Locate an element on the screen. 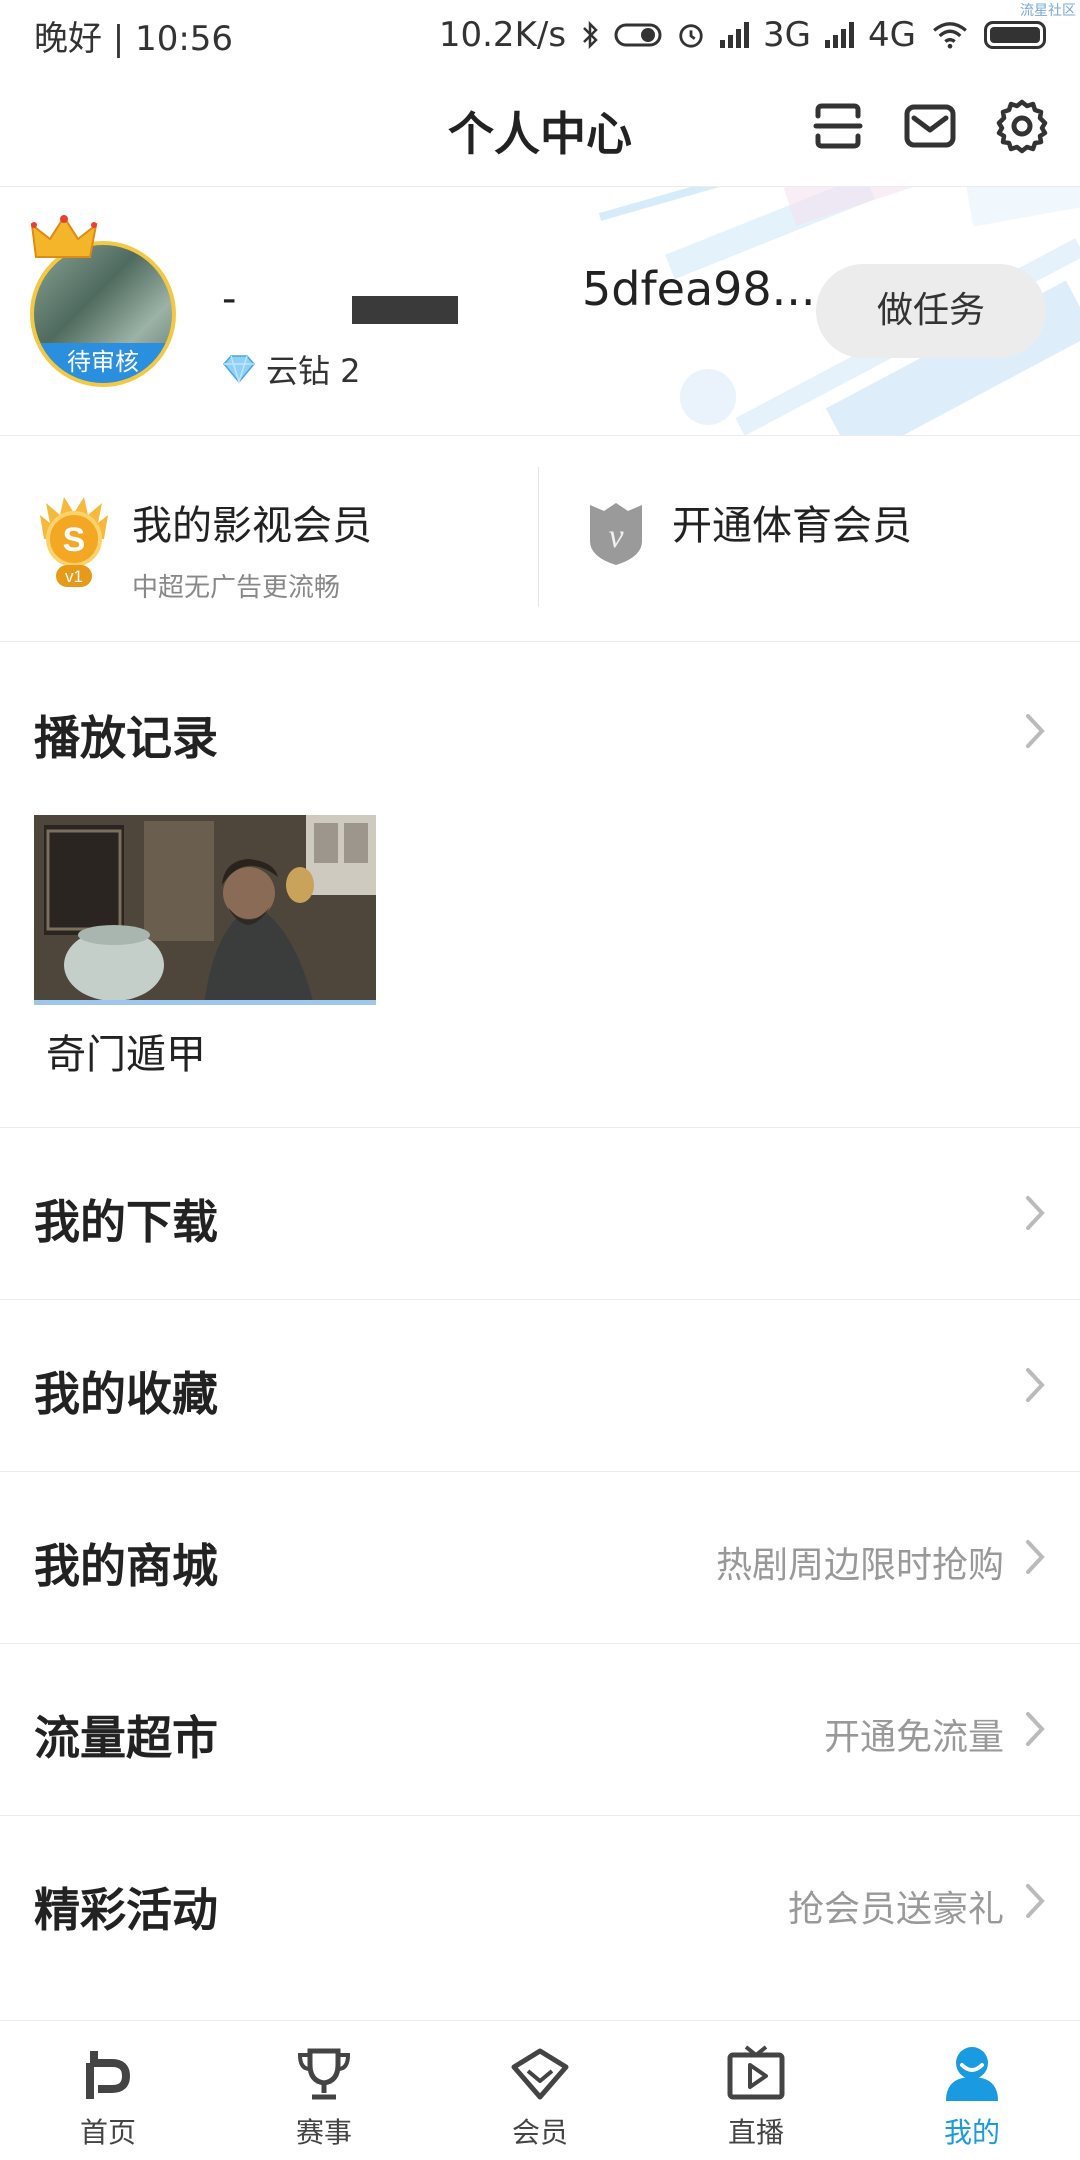  signal-icon is located at coordinates (735, 35).